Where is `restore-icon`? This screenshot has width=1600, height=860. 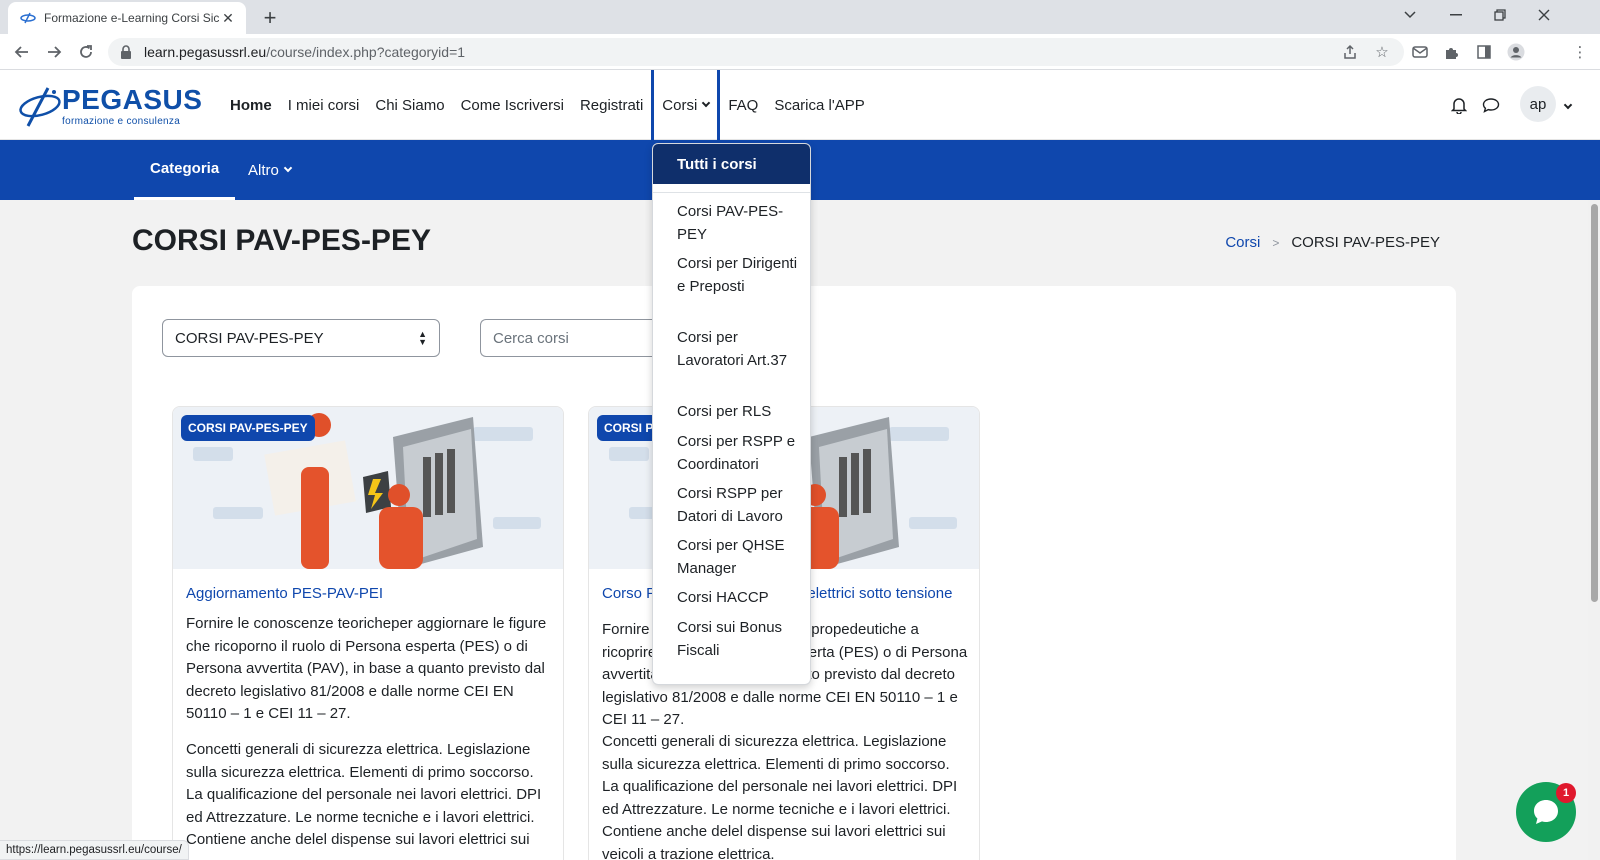 restore-icon is located at coordinates (1500, 15).